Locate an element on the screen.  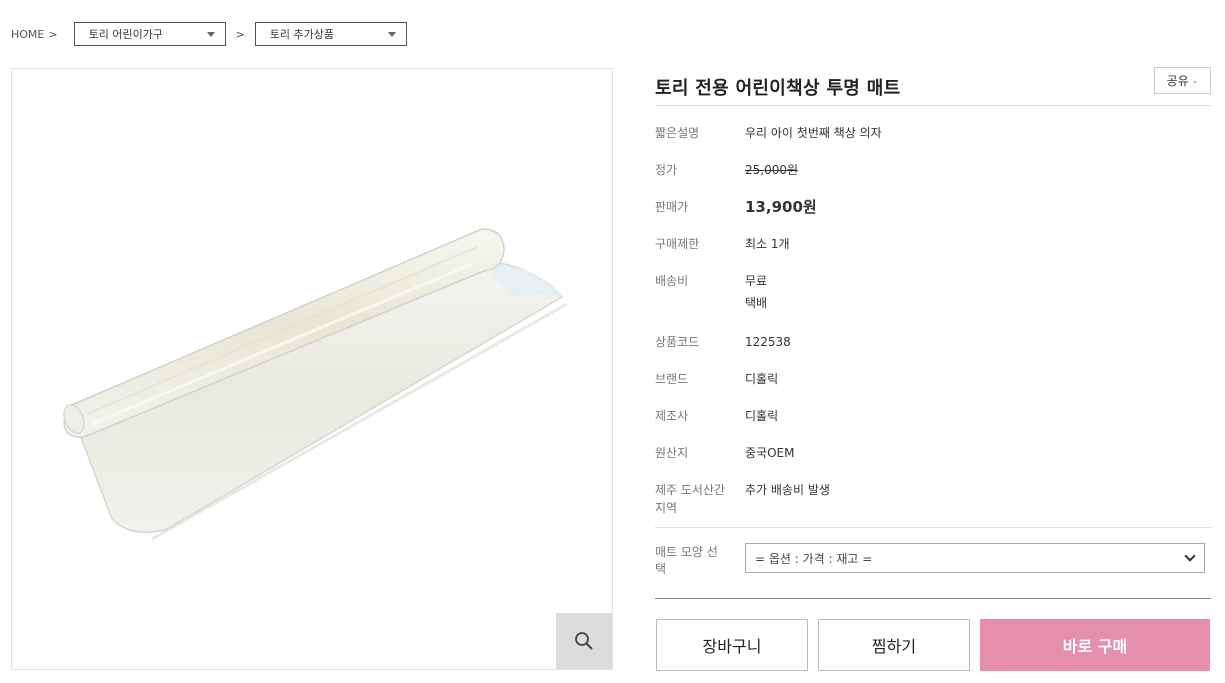
share-label: 공유 is located at coordinates (1177, 81).